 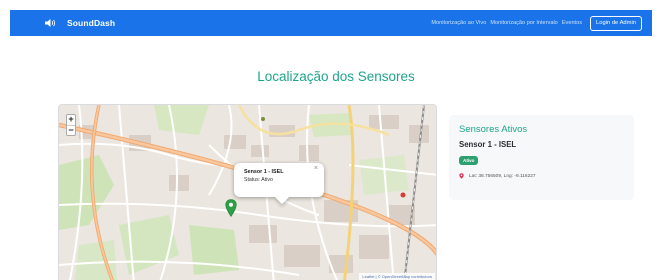 What do you see at coordinates (541, 176) in the screenshot?
I see `sensor-coordinates: Lat: 38.756509, Lng: -9.116227` at bounding box center [541, 176].